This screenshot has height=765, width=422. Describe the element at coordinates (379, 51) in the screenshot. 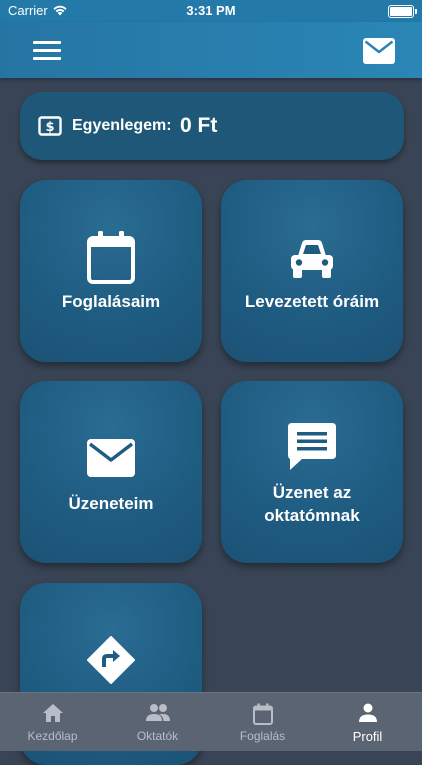

I see `mail-icon` at that location.